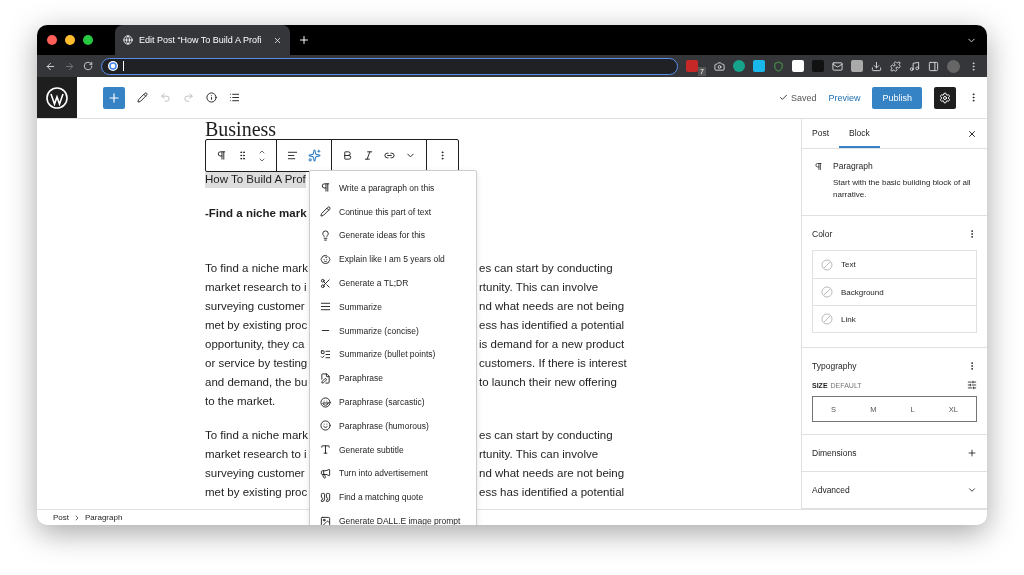 The image size is (1024, 575). What do you see at coordinates (325, 212) in the screenshot?
I see `pencil-icon` at bounding box center [325, 212].